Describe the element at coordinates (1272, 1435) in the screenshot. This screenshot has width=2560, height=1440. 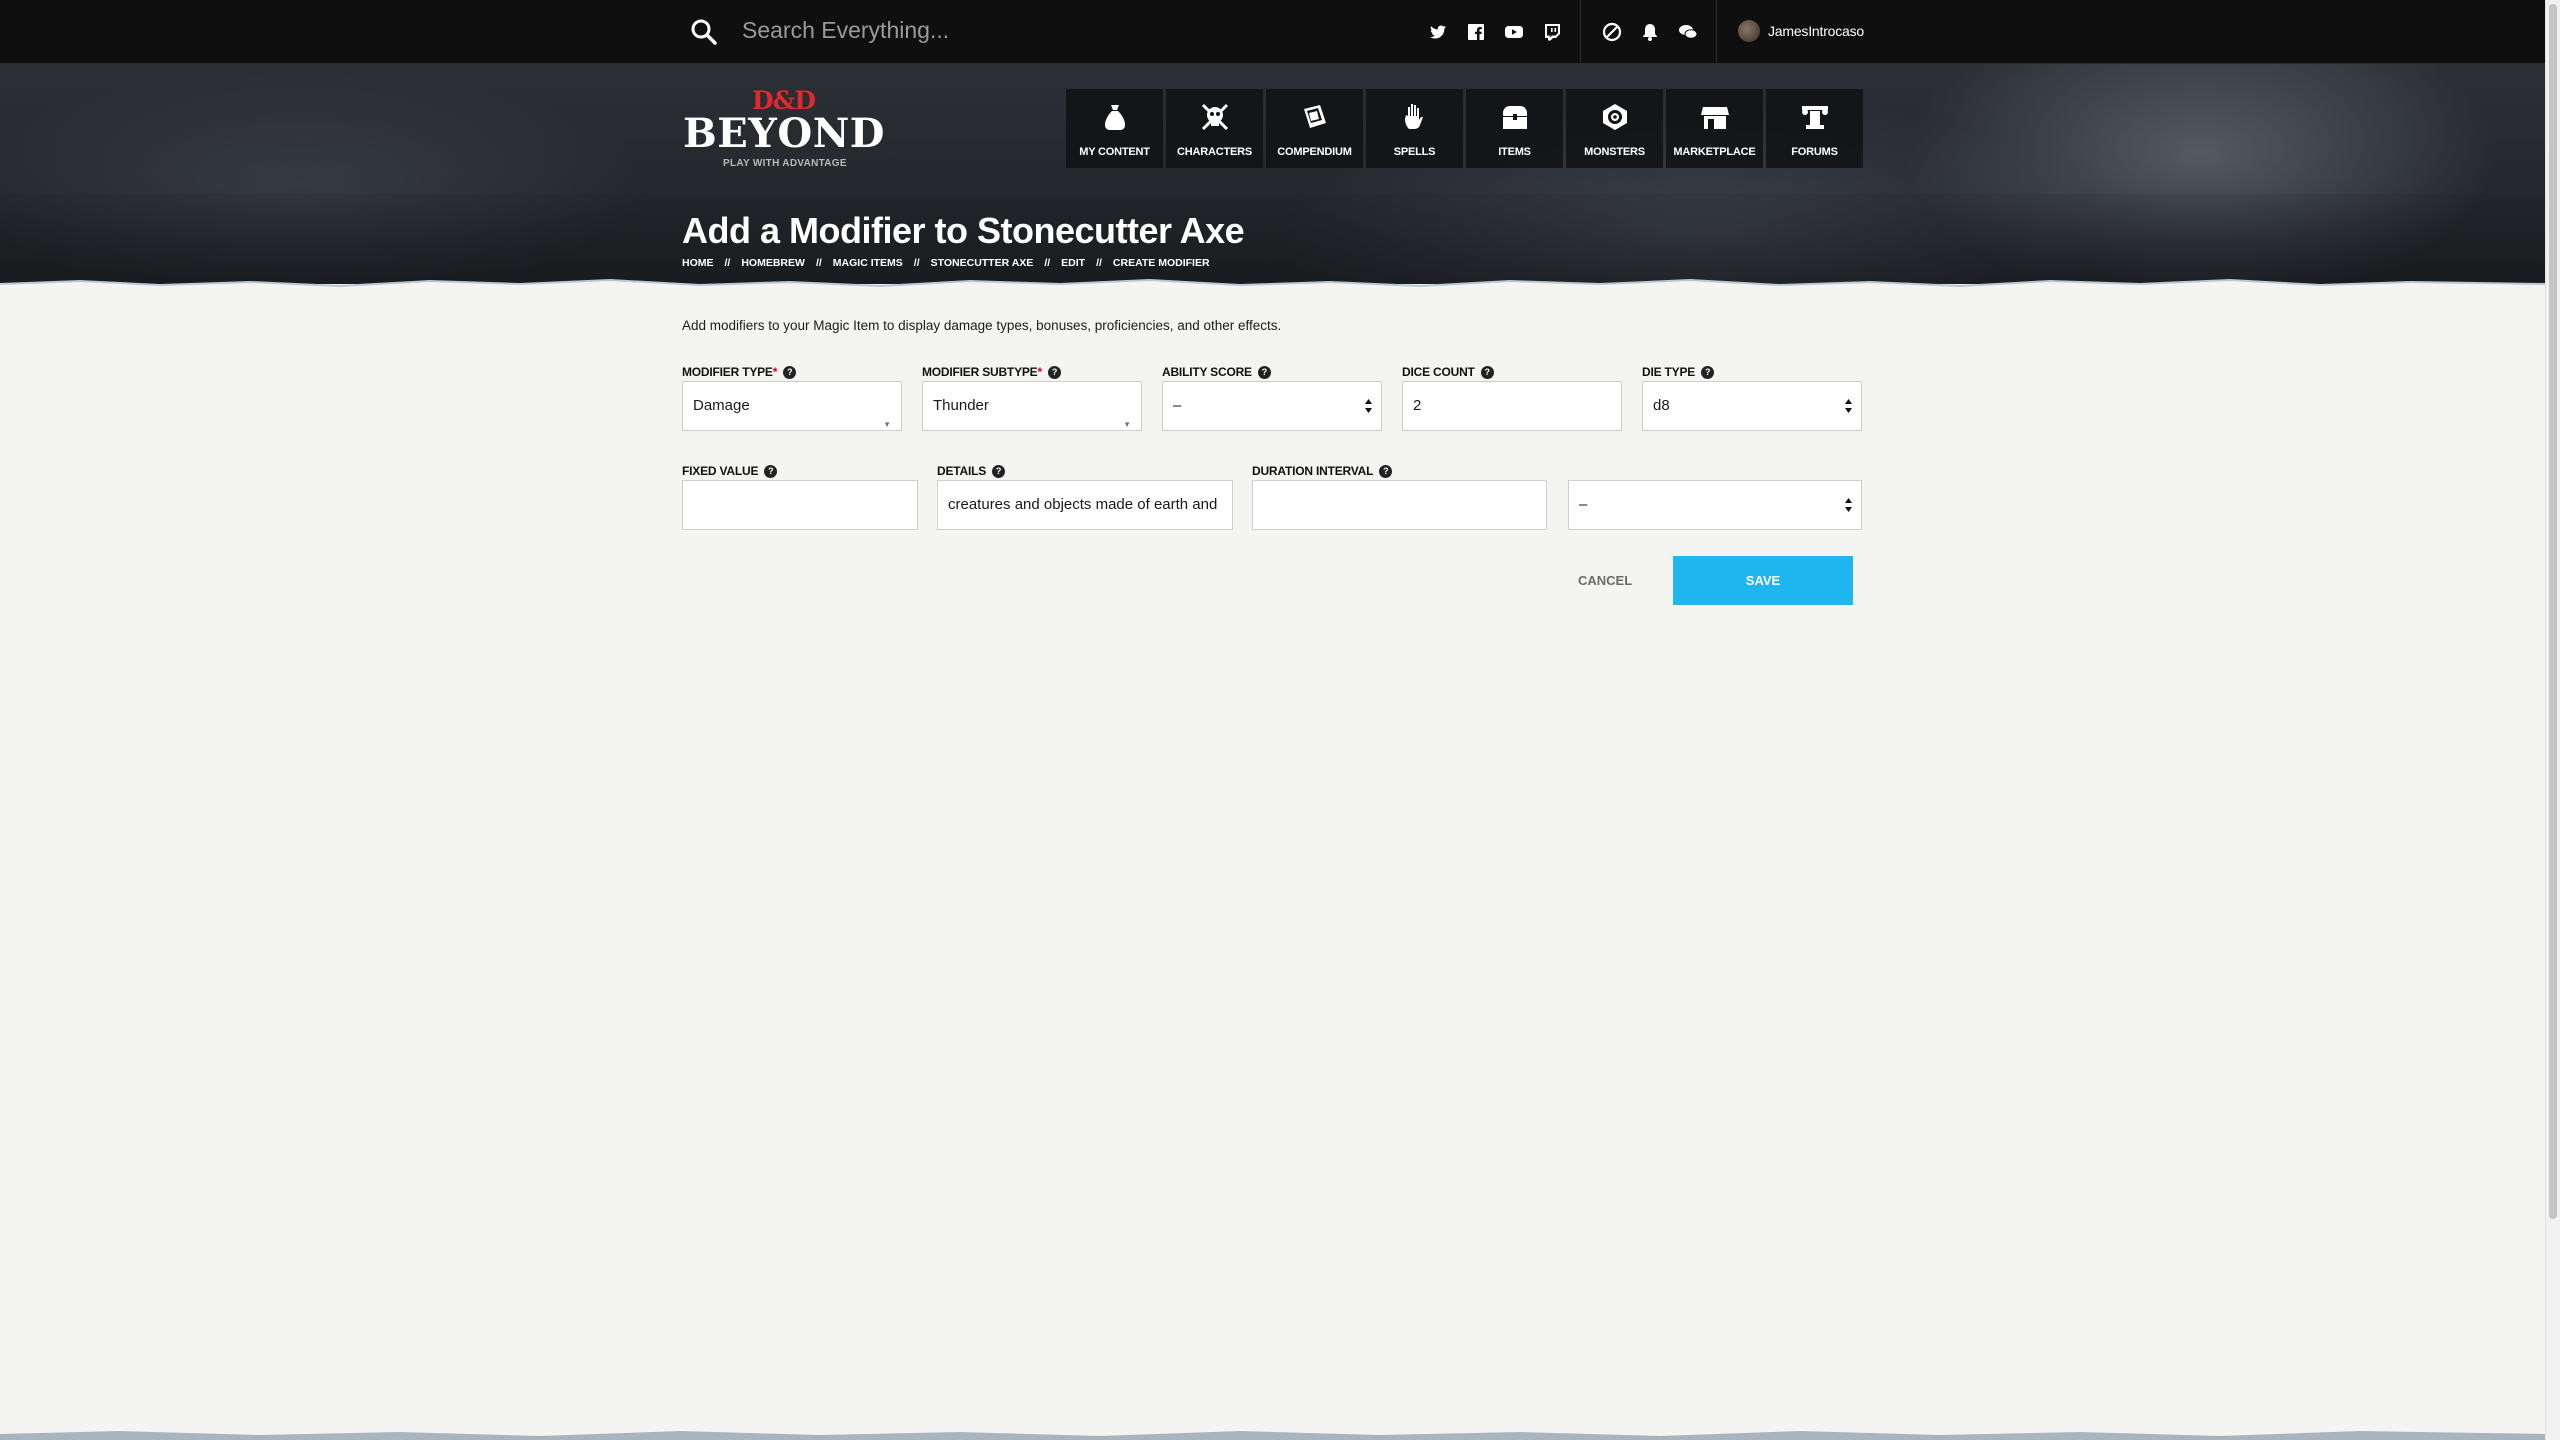
I see `footer-torn-edge` at that location.